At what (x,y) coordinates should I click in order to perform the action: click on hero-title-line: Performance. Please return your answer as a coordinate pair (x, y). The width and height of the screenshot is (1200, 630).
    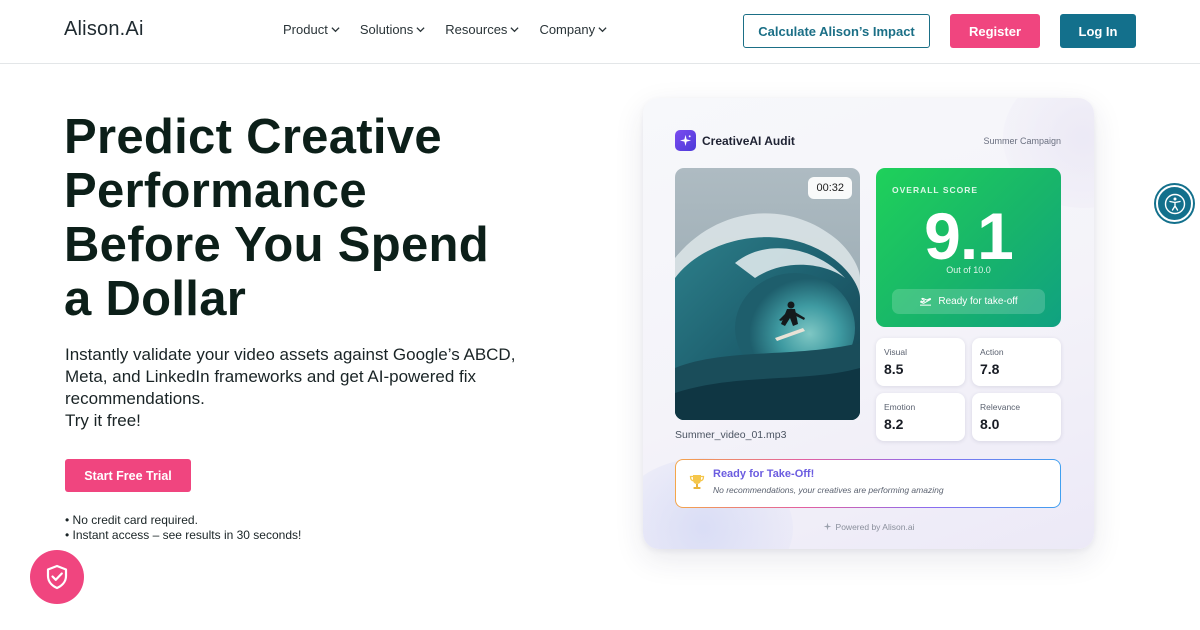
    Looking at the image, I should click on (215, 191).